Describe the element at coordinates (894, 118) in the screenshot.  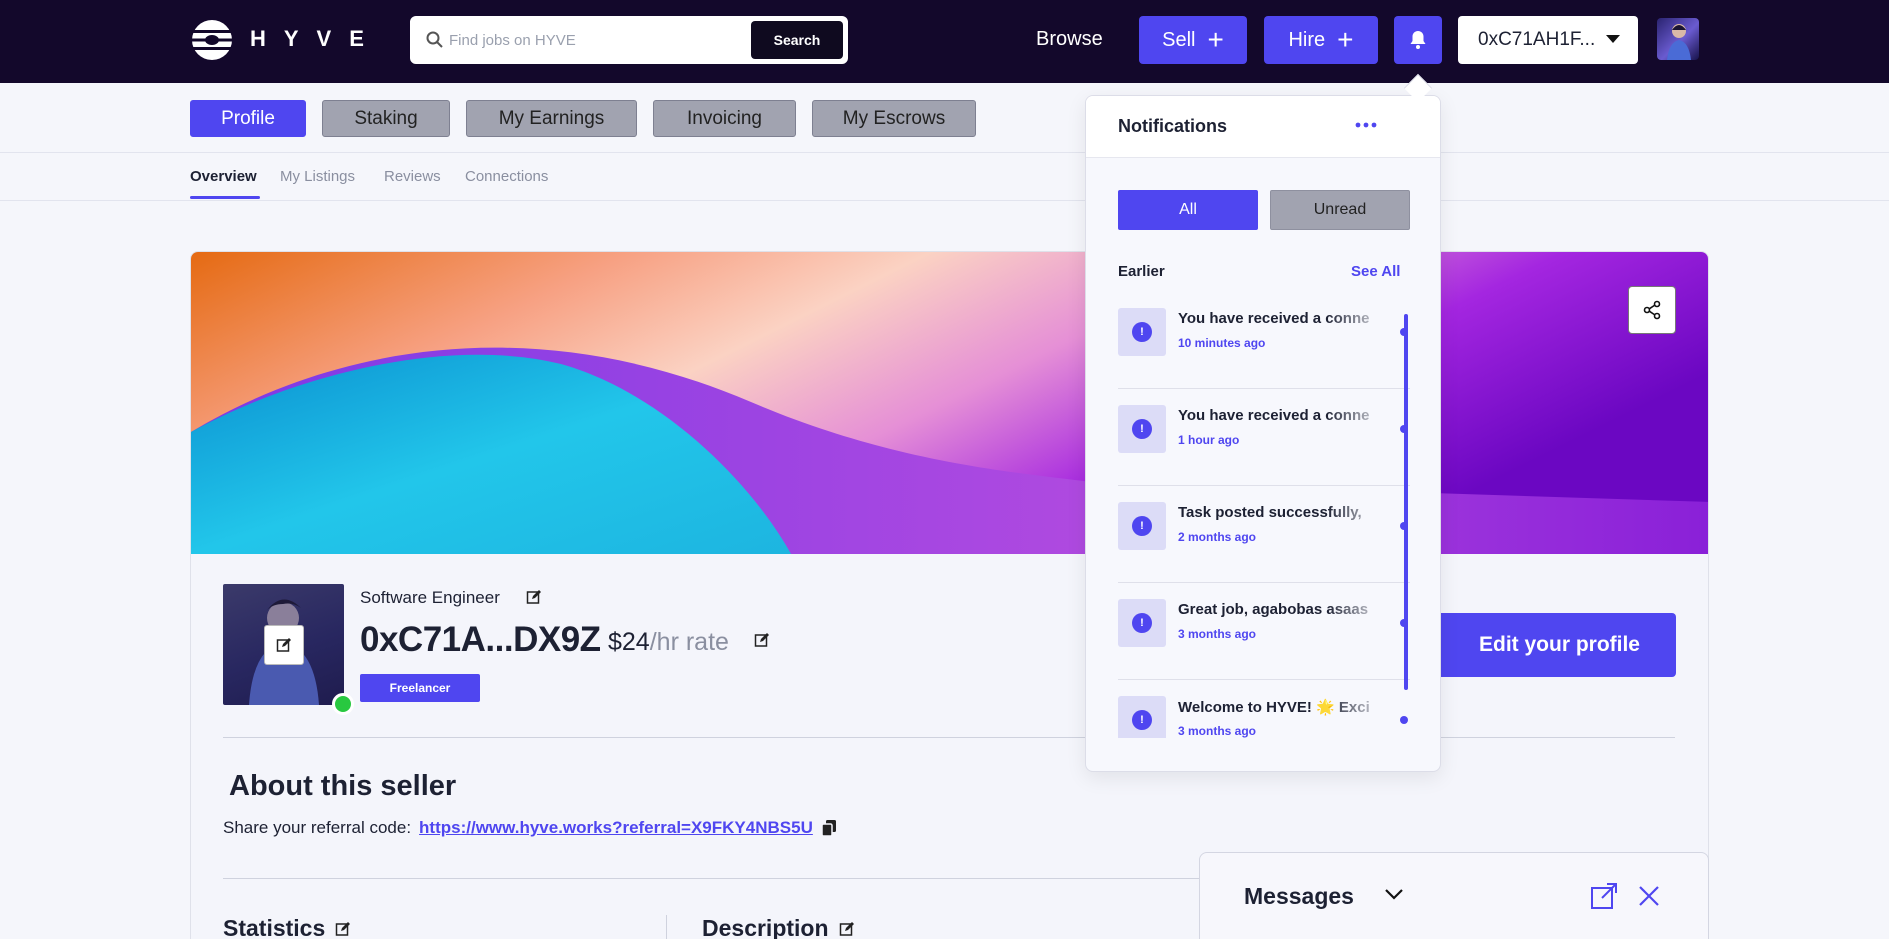
I see `tab-my-escrows: My Escrows` at that location.